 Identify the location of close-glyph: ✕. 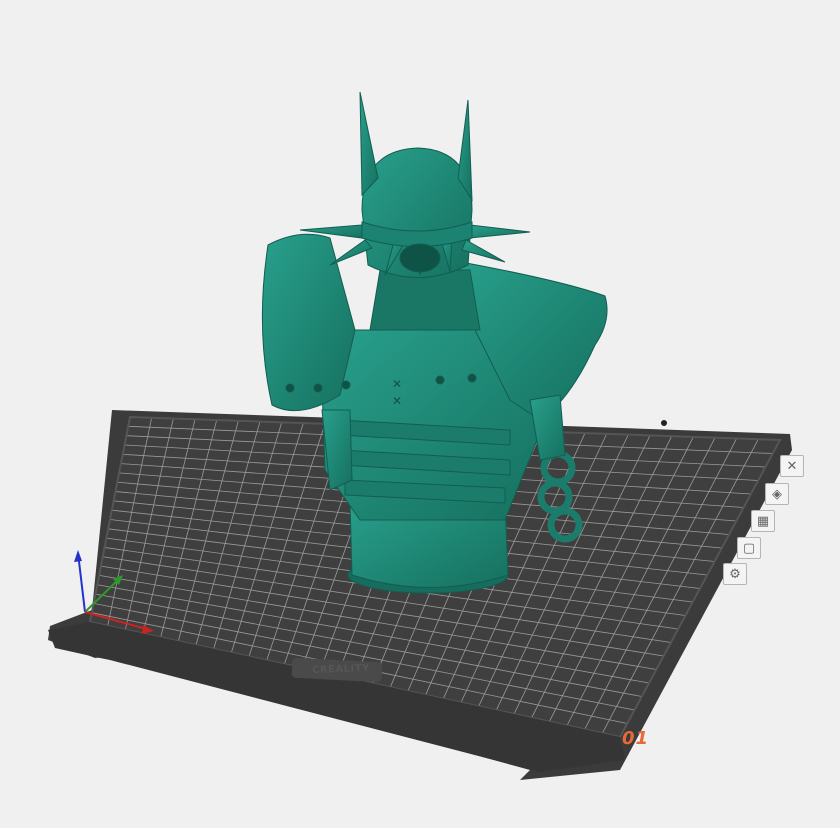
(792, 466).